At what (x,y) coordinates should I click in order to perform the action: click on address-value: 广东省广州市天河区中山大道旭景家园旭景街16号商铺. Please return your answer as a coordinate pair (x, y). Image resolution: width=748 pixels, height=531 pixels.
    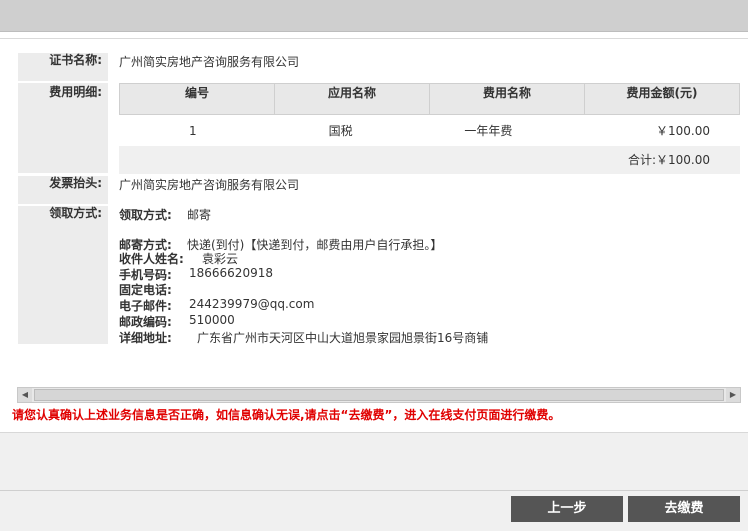
    Looking at the image, I should click on (343, 338).